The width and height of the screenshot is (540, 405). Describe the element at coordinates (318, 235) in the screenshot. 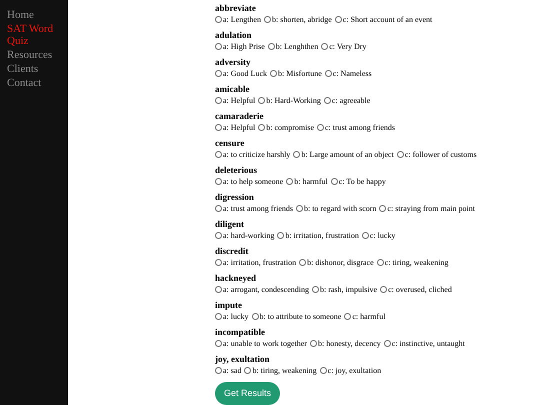

I see `answer-option: b: irritation, frustration` at that location.